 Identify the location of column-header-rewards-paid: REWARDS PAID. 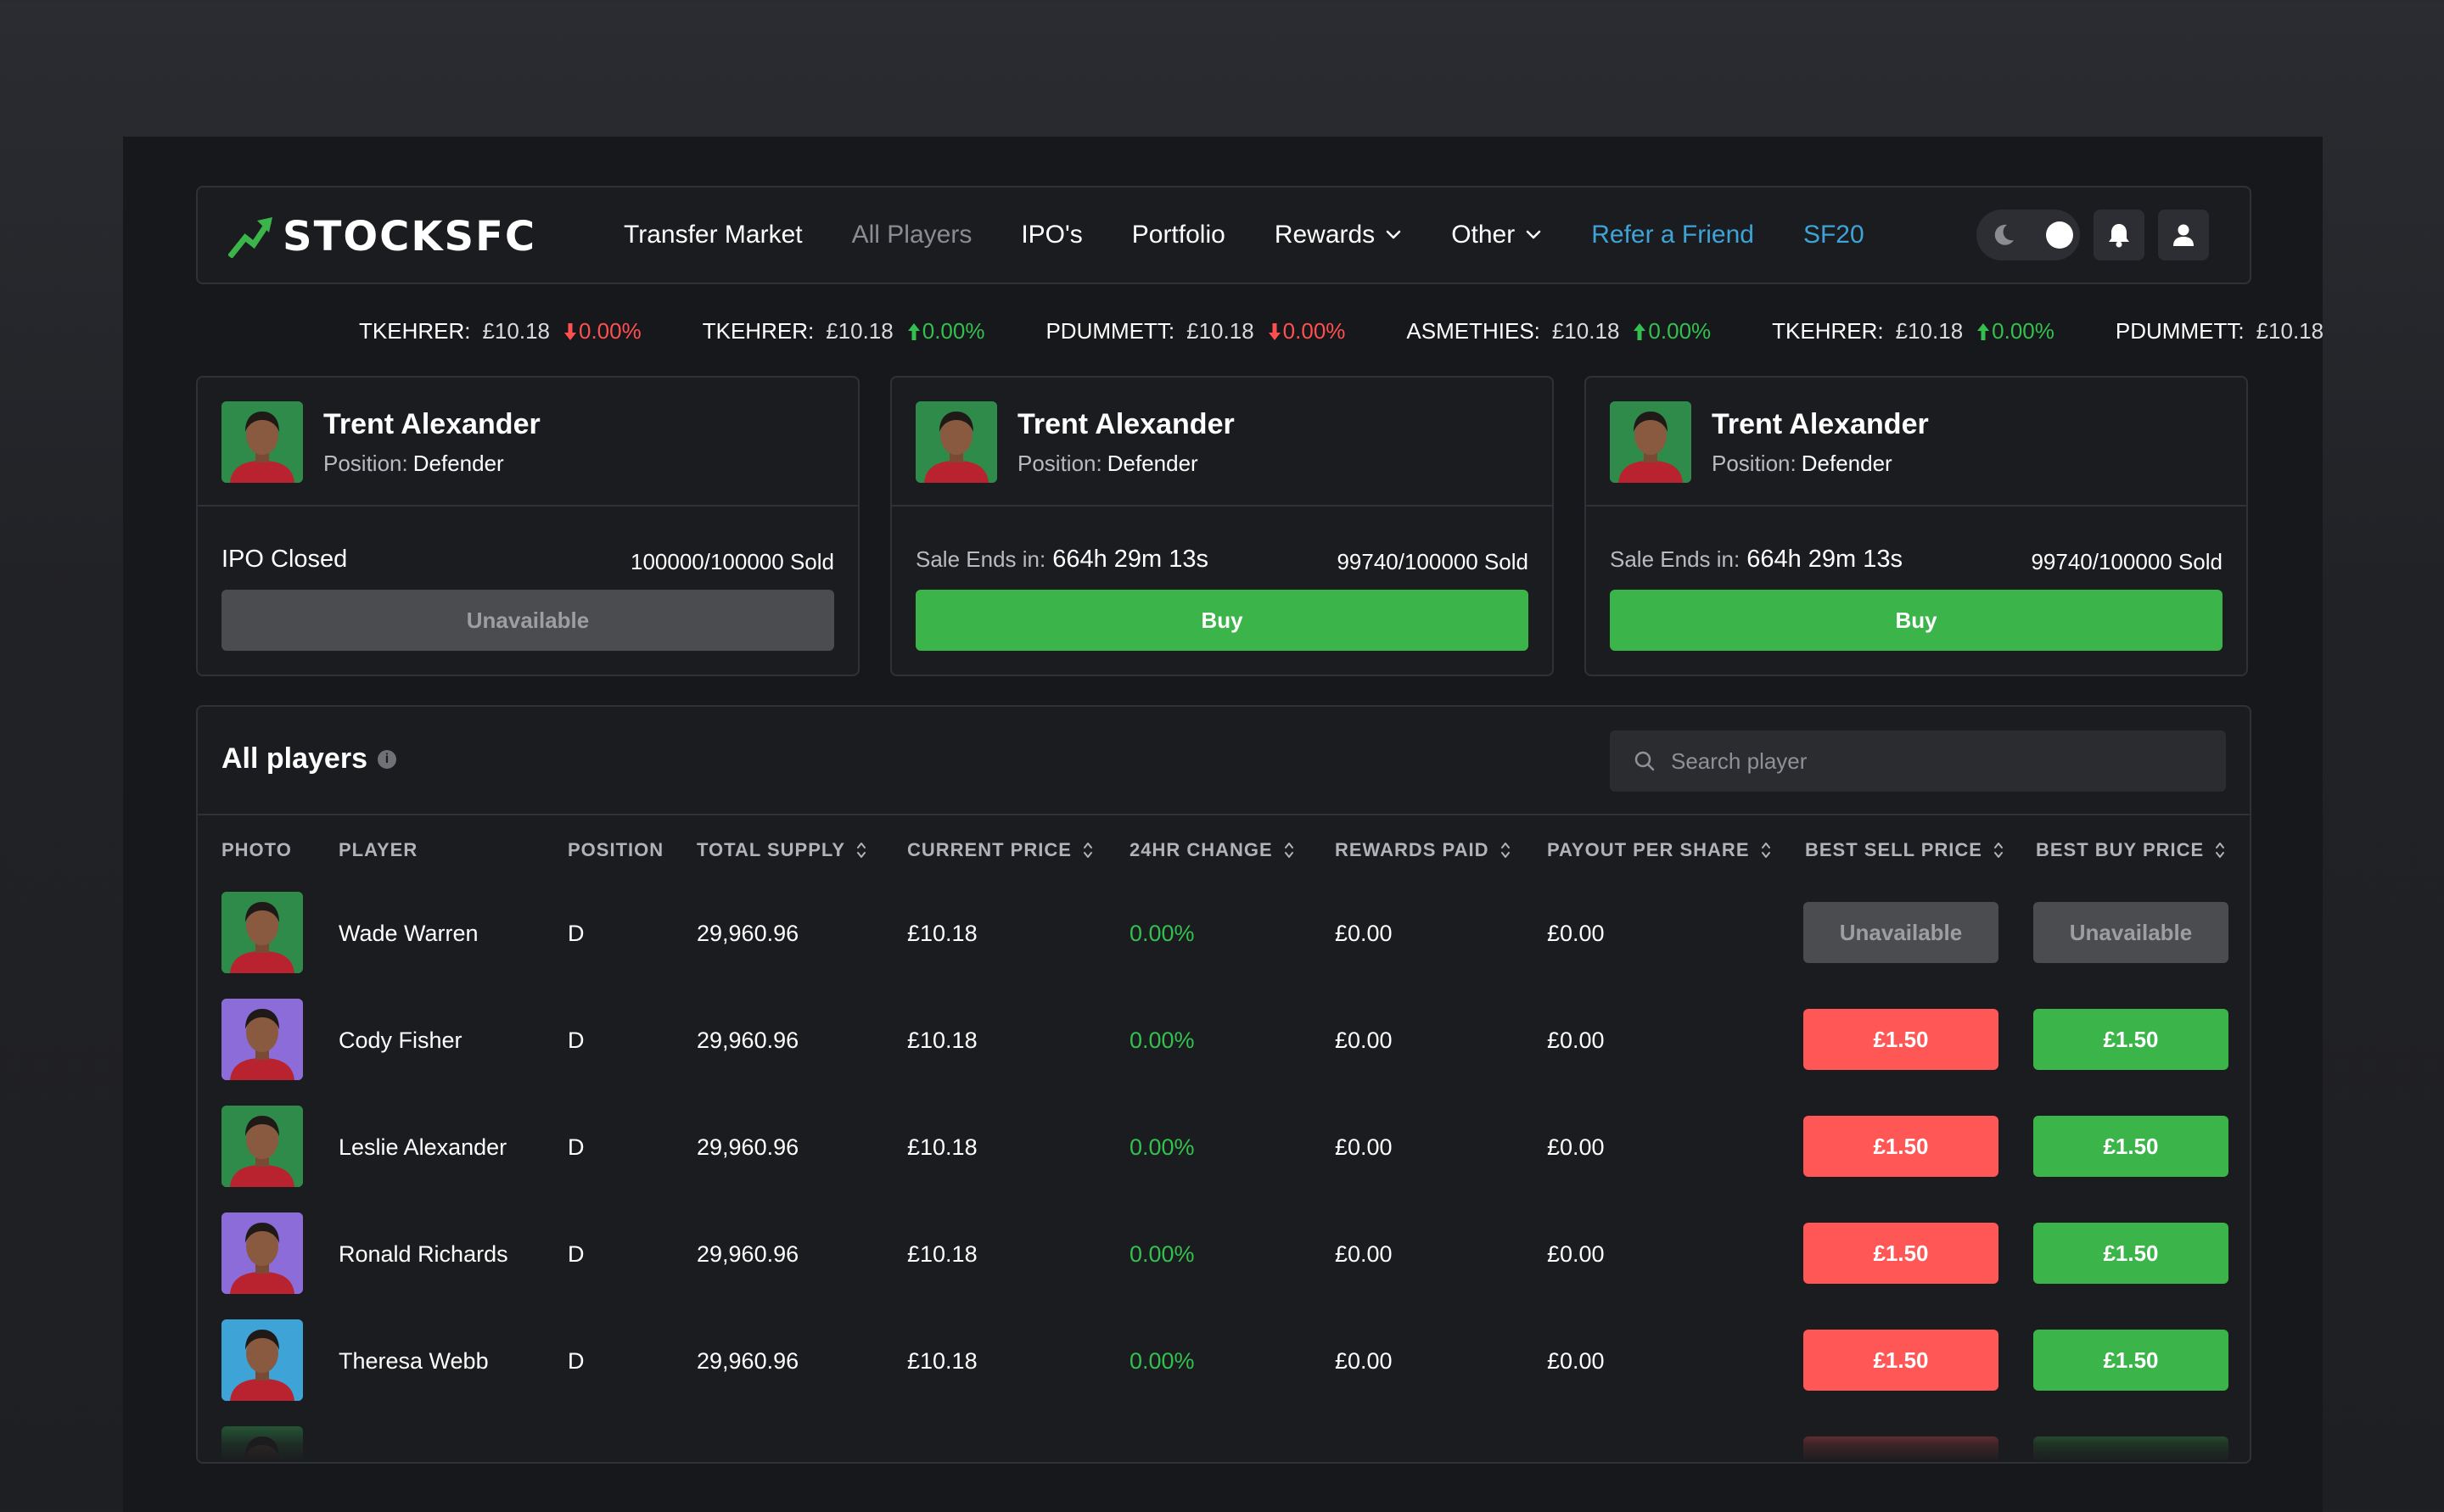
(1423, 850).